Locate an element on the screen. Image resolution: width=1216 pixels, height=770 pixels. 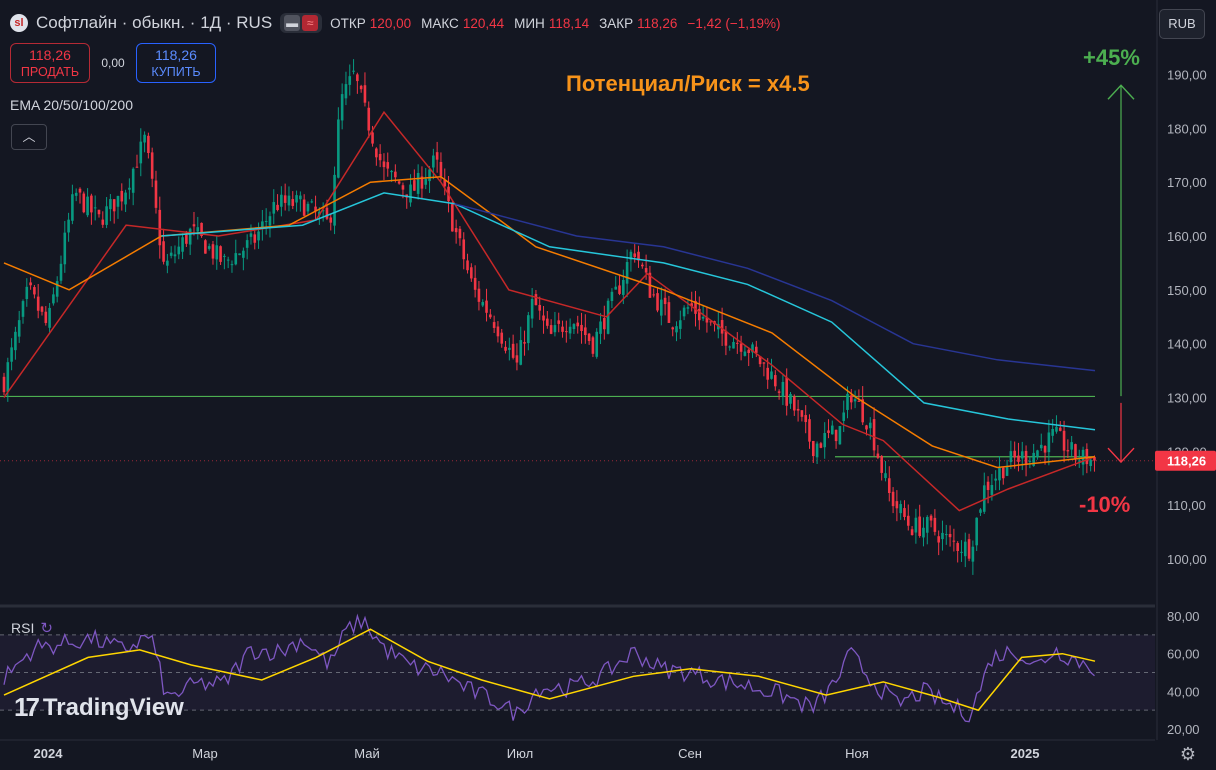
settings-gear-icon: ⚙ is located at coordinates (1188, 754).